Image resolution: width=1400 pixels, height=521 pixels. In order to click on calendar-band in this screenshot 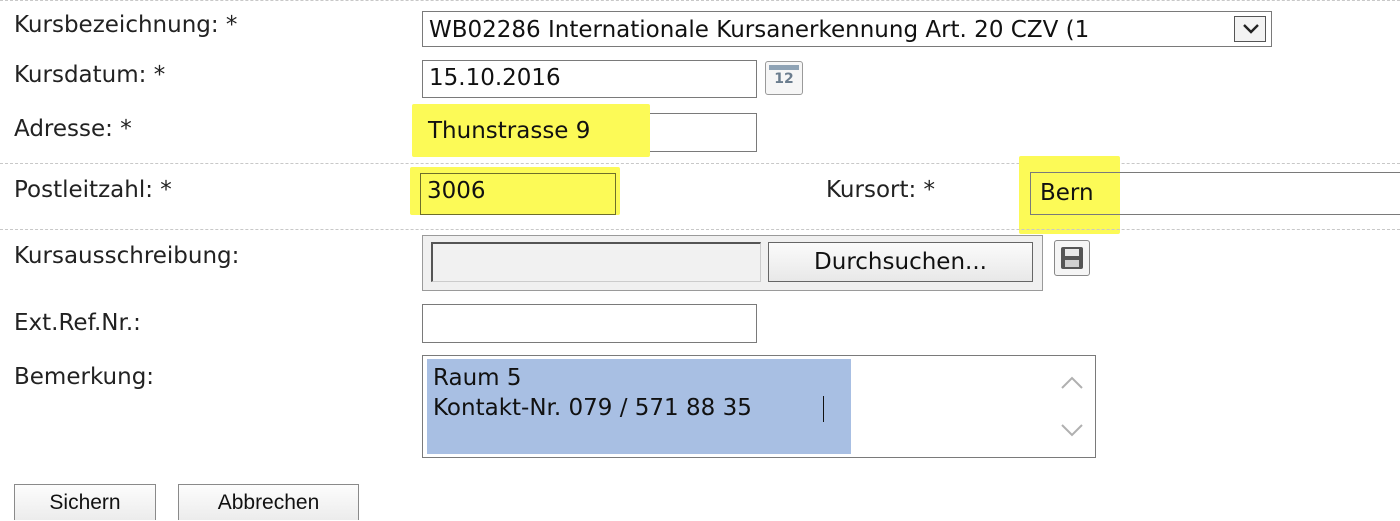, I will do `click(784, 67)`.